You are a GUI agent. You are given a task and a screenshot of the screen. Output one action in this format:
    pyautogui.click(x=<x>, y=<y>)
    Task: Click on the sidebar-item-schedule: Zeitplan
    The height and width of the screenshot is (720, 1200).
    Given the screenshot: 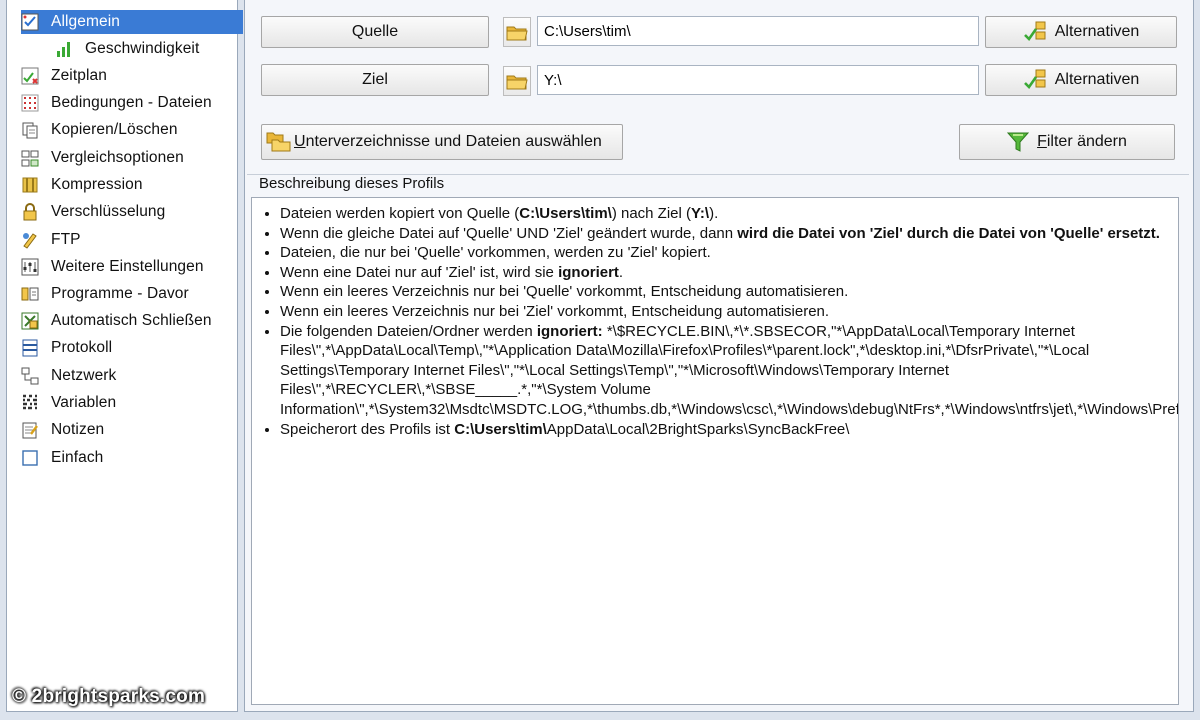 What is the action you would take?
    pyautogui.click(x=132, y=76)
    